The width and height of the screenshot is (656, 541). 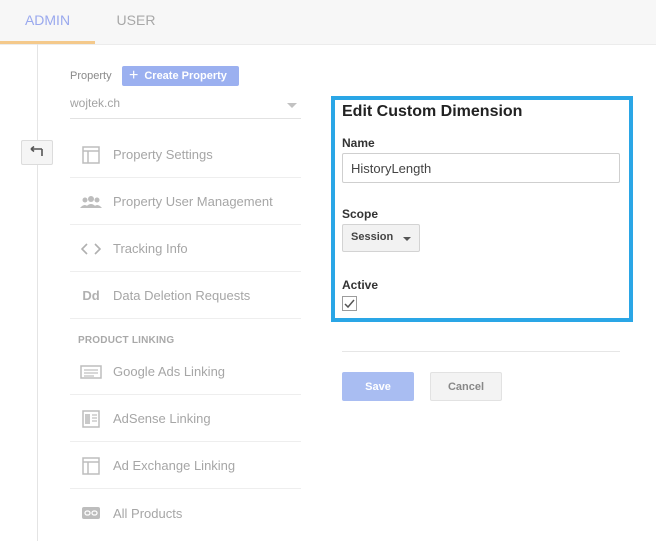 What do you see at coordinates (91, 513) in the screenshot?
I see `link-icon` at bounding box center [91, 513].